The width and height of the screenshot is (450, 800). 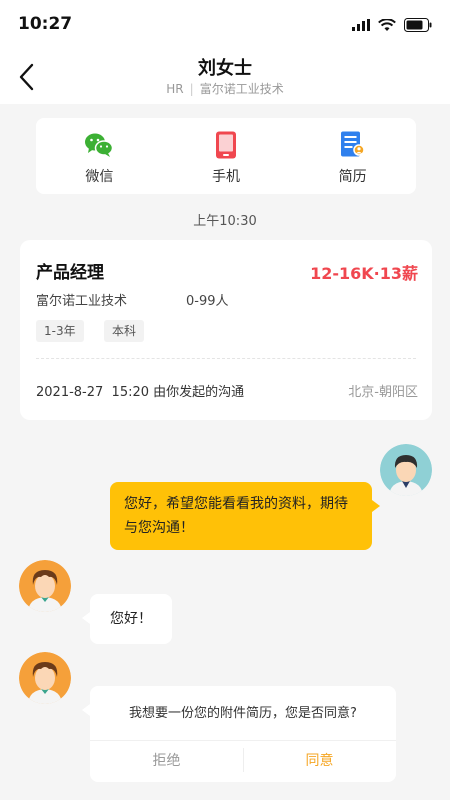 I want to click on contact-name: 刘女士, so click(x=225, y=68).